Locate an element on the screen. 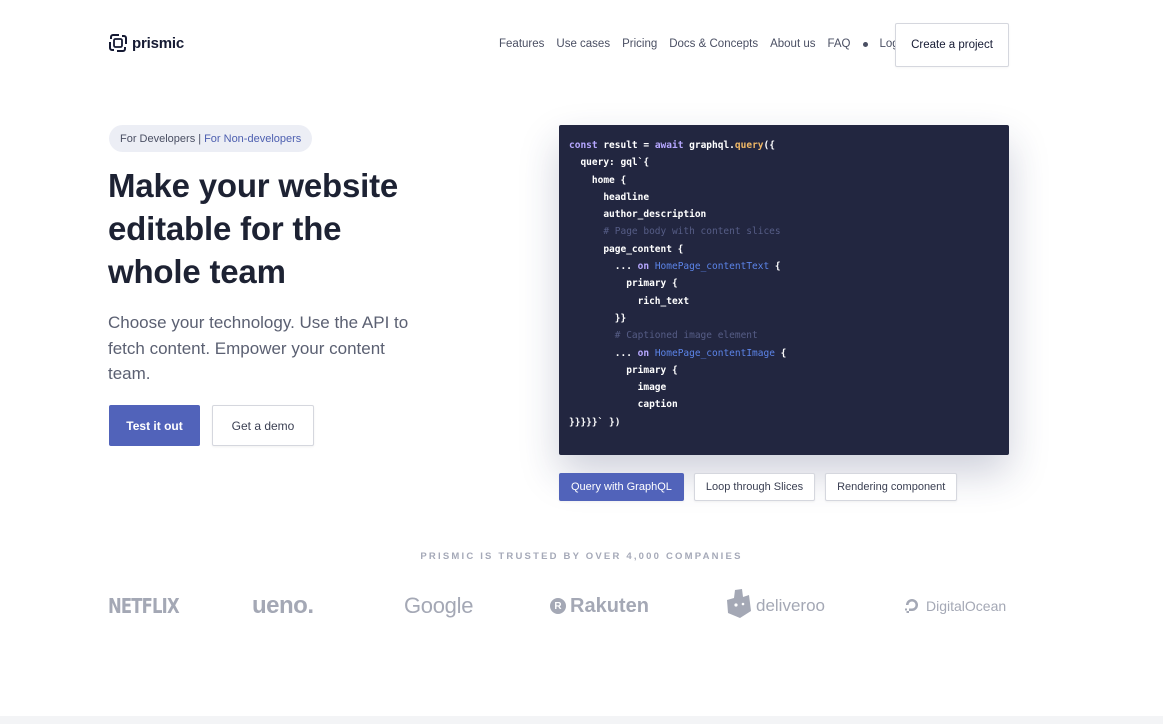 The image size is (1163, 724). nav-faq: FAQ is located at coordinates (839, 44).